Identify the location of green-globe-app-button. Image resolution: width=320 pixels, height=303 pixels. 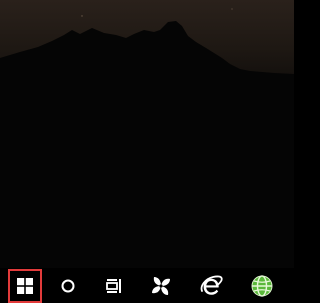
(262, 286).